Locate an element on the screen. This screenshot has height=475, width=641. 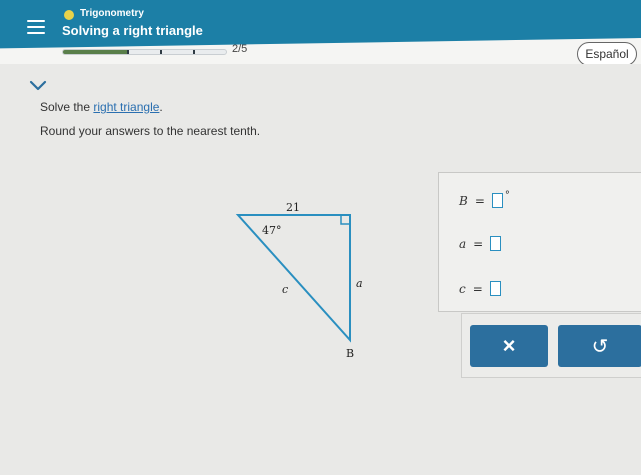
instruction-punctuation: . is located at coordinates (161, 107).